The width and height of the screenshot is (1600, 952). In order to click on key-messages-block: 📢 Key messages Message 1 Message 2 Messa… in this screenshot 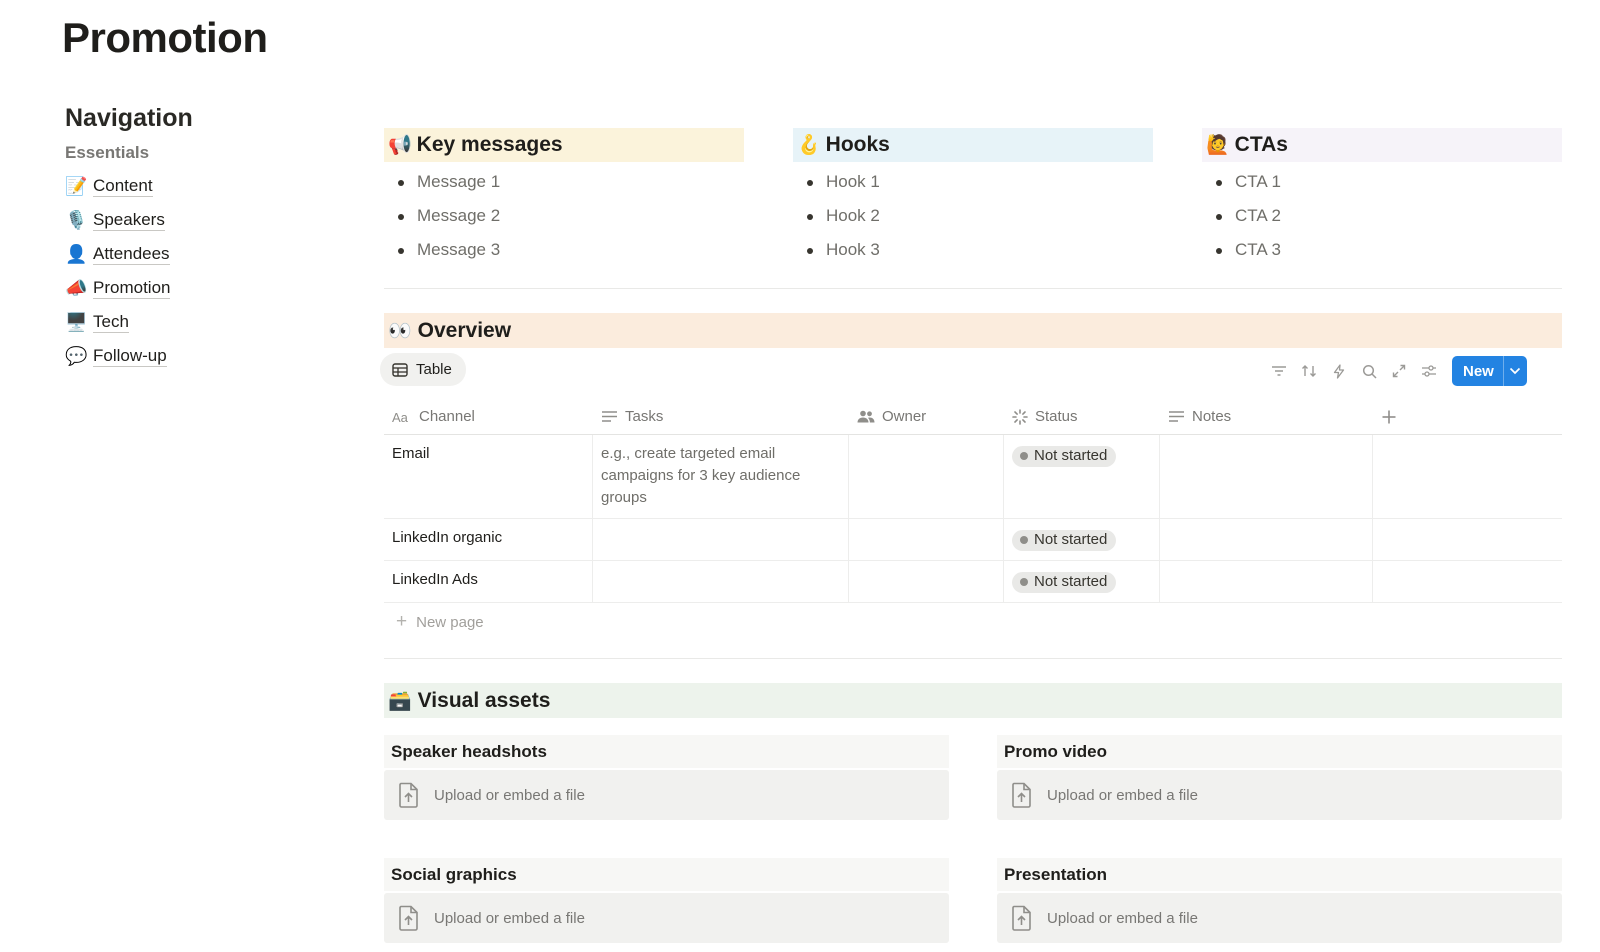, I will do `click(564, 197)`.